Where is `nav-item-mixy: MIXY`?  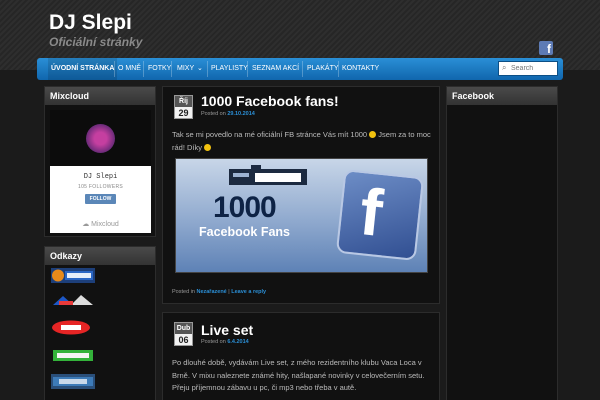
nav-item-mixy: MIXY is located at coordinates (185, 69).